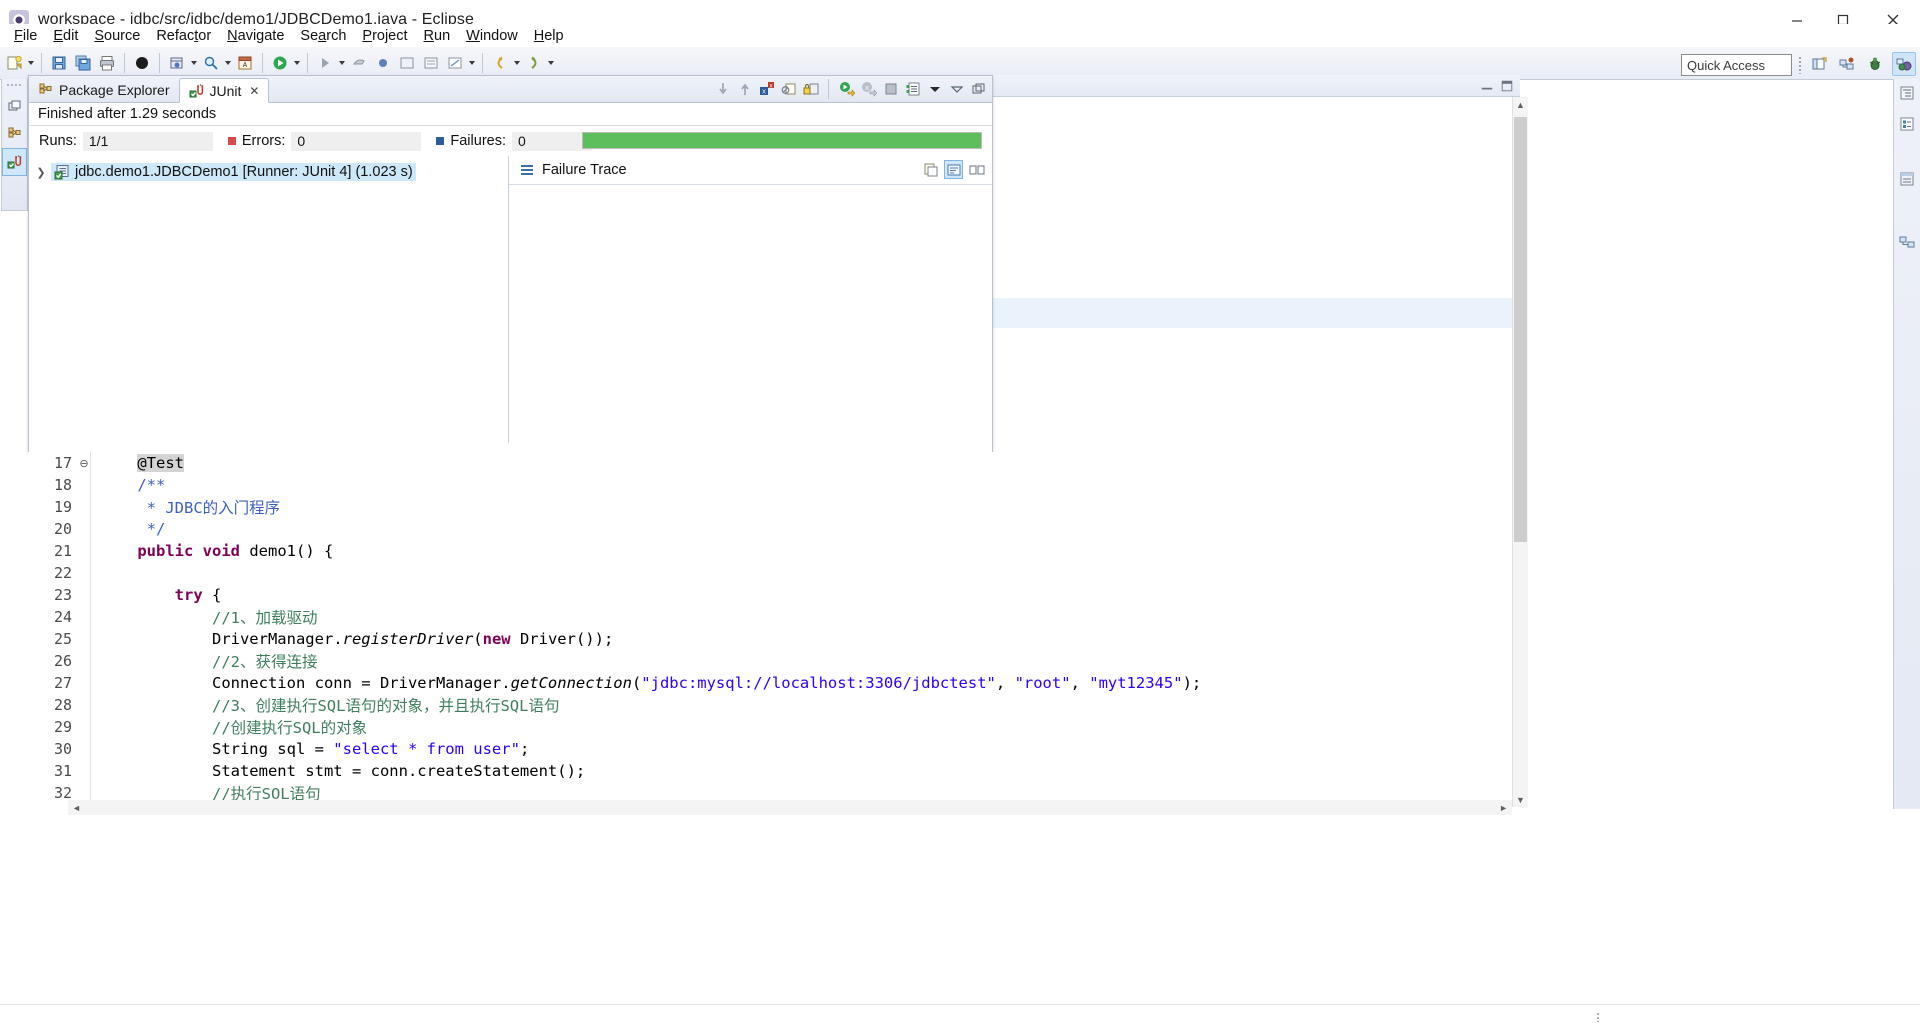 Image resolution: width=1920 pixels, height=1030 pixels. Describe the element at coordinates (14, 106) in the screenshot. I see `restore-icon` at that location.